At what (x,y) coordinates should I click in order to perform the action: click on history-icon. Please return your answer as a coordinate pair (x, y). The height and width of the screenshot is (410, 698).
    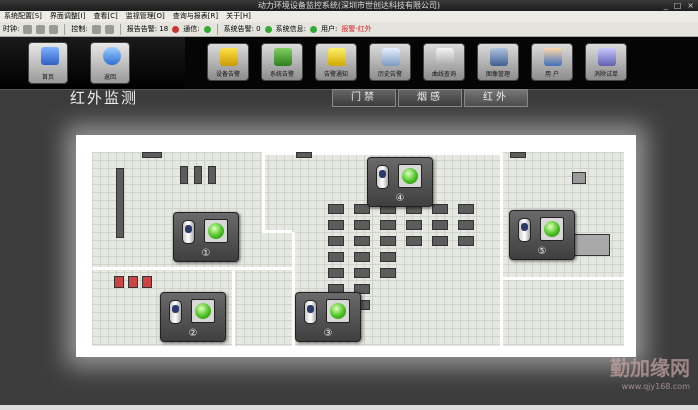
    Looking at the image, I should click on (391, 57).